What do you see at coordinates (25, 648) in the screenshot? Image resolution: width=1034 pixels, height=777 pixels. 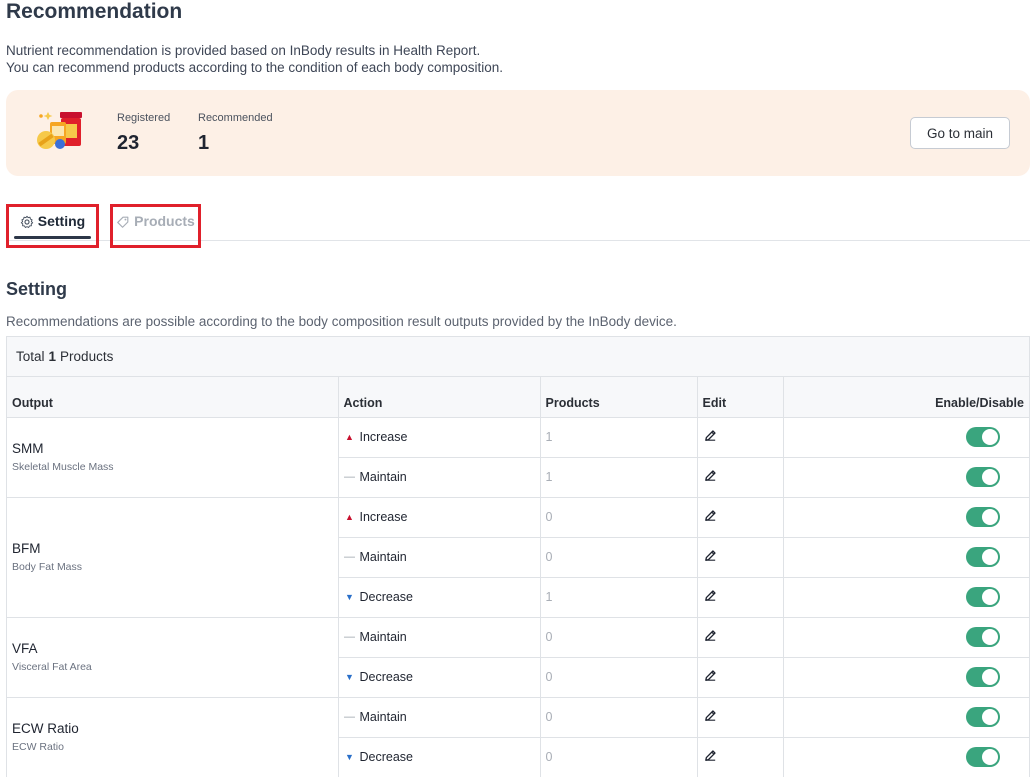 I see `output-name: VFA` at bounding box center [25, 648].